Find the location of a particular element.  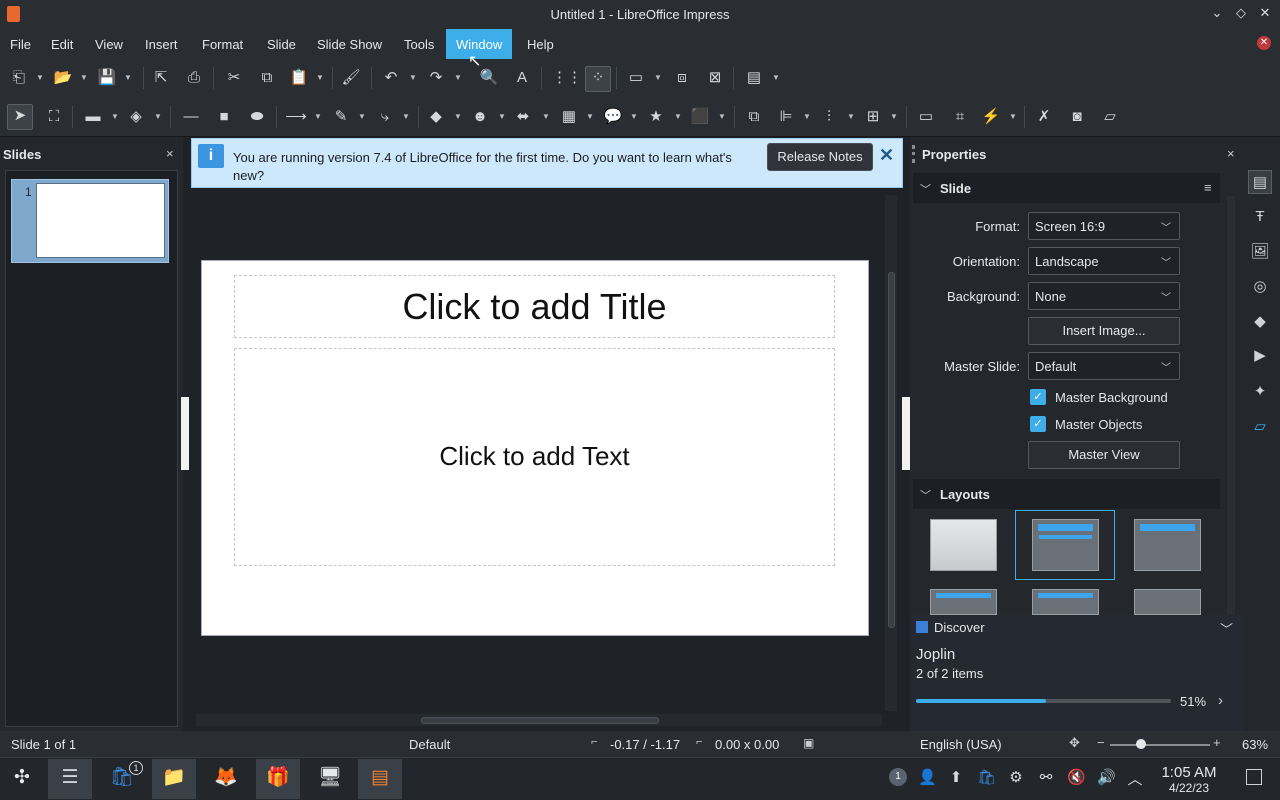

animation-tab-icon: ✦ is located at coordinates (1260, 392).